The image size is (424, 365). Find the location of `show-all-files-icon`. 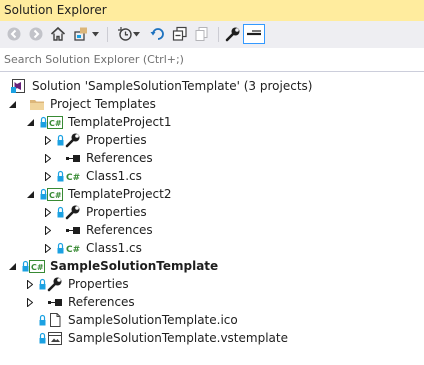

show-all-files-icon is located at coordinates (201, 34).